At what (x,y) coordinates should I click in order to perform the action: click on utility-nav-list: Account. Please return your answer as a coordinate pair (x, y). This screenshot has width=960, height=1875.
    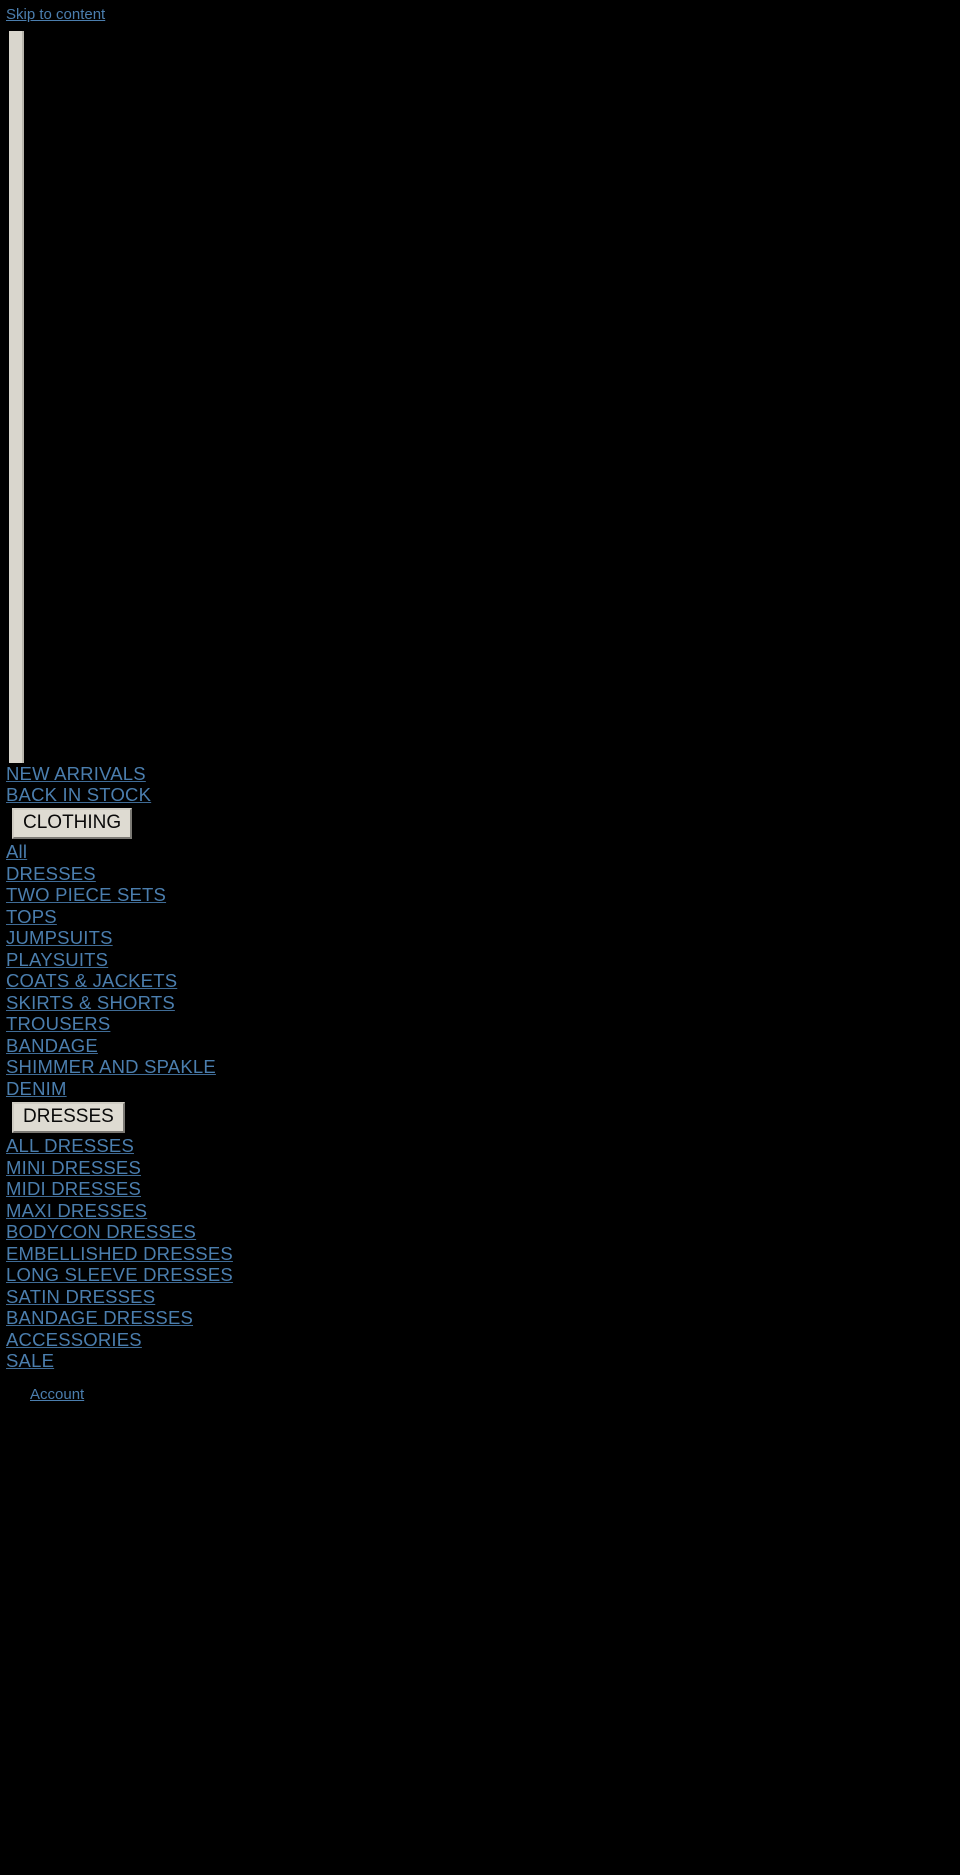
    Looking at the image, I should click on (480, 1395).